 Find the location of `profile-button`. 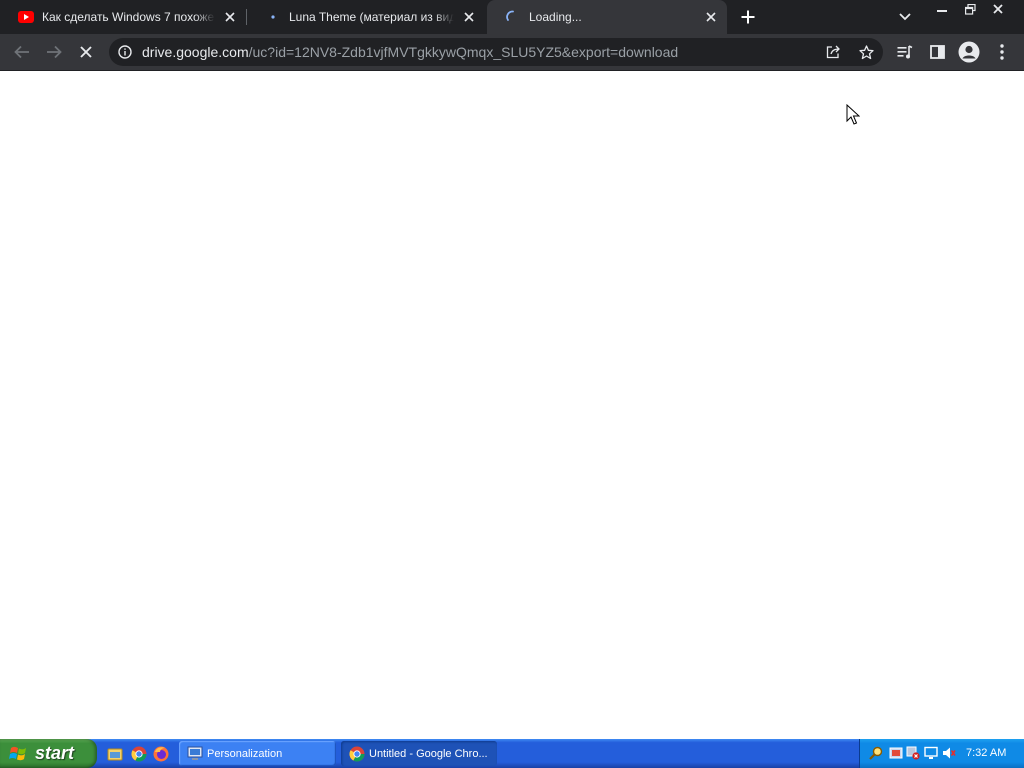

profile-button is located at coordinates (969, 52).